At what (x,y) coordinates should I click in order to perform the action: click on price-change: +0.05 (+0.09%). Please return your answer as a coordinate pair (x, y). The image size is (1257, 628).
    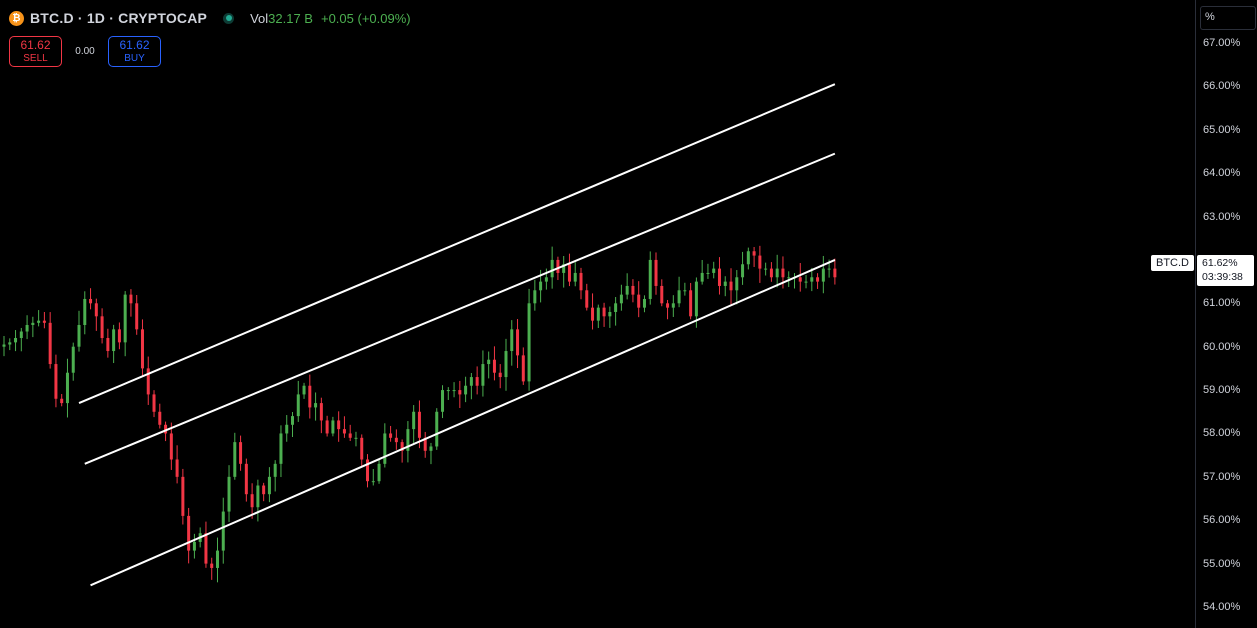
    Looking at the image, I should click on (365, 18).